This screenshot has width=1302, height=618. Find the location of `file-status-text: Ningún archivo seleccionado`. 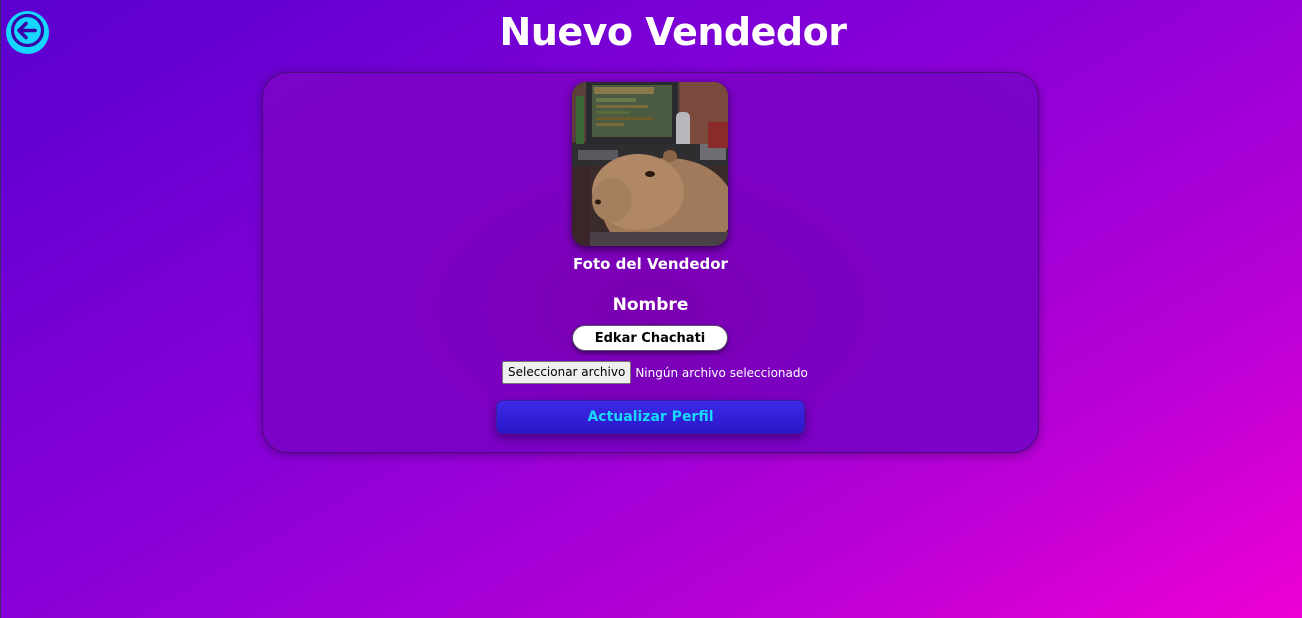

file-status-text: Ningún archivo seleccionado is located at coordinates (721, 372).